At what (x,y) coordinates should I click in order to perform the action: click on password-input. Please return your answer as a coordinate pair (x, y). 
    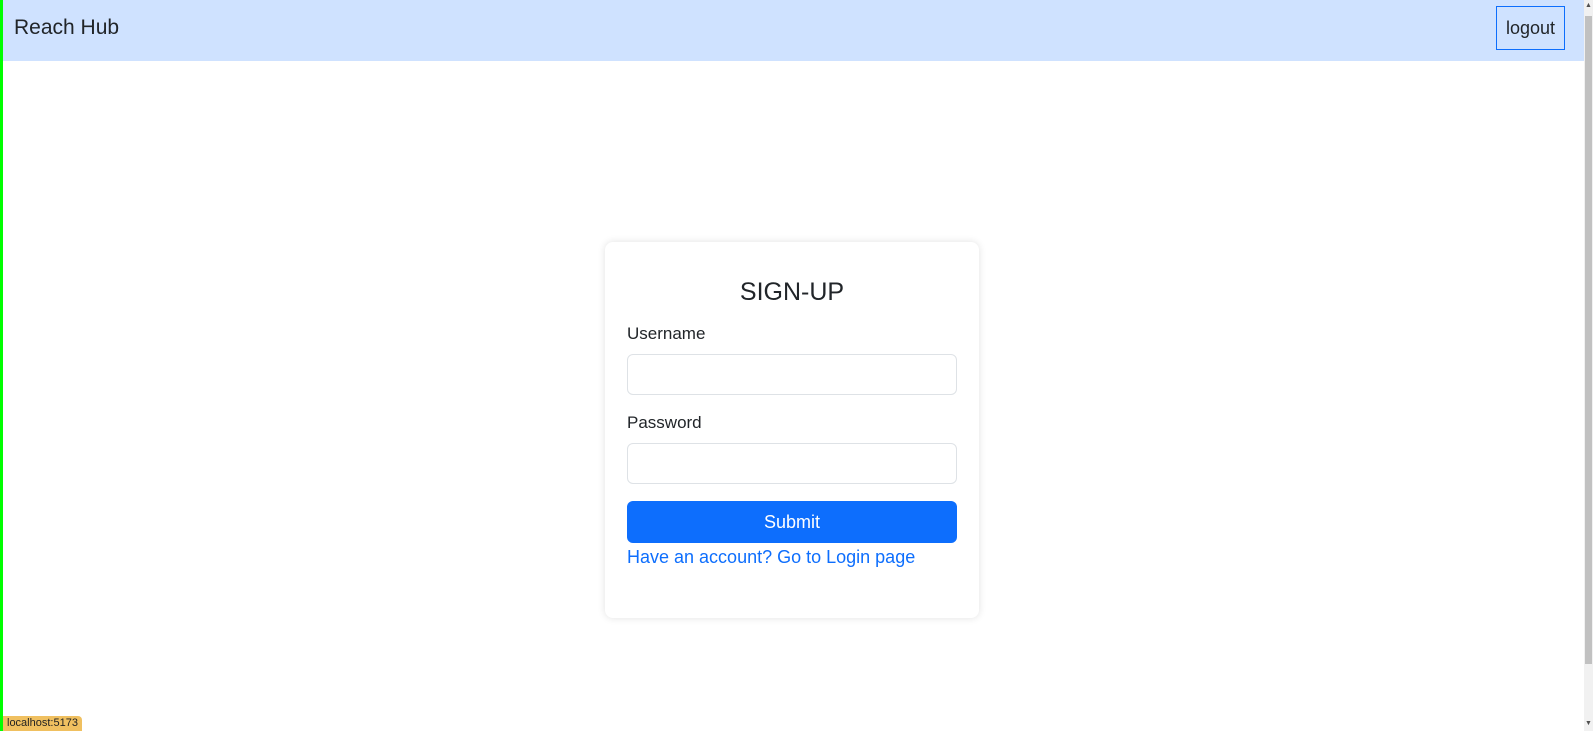
    Looking at the image, I should click on (792, 463).